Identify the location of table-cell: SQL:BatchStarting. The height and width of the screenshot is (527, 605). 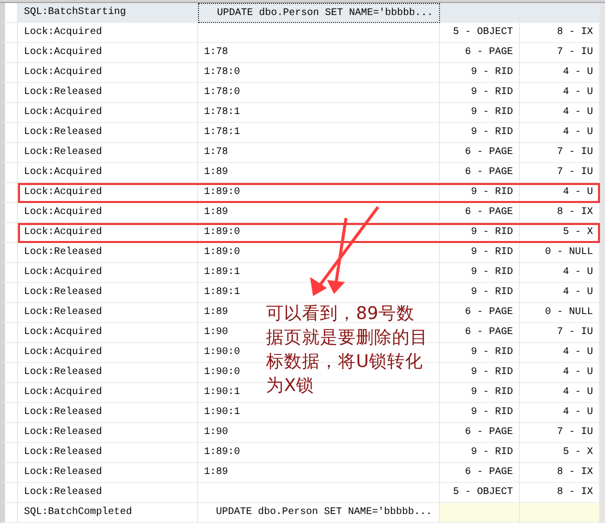
(108, 13).